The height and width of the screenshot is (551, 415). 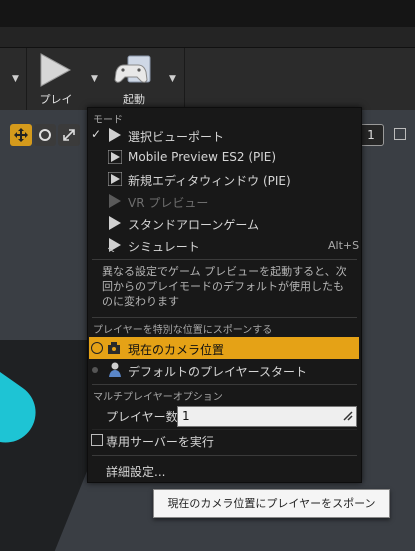 I want to click on prev-dropdown-arrow-icon: ▼, so click(x=15, y=79).